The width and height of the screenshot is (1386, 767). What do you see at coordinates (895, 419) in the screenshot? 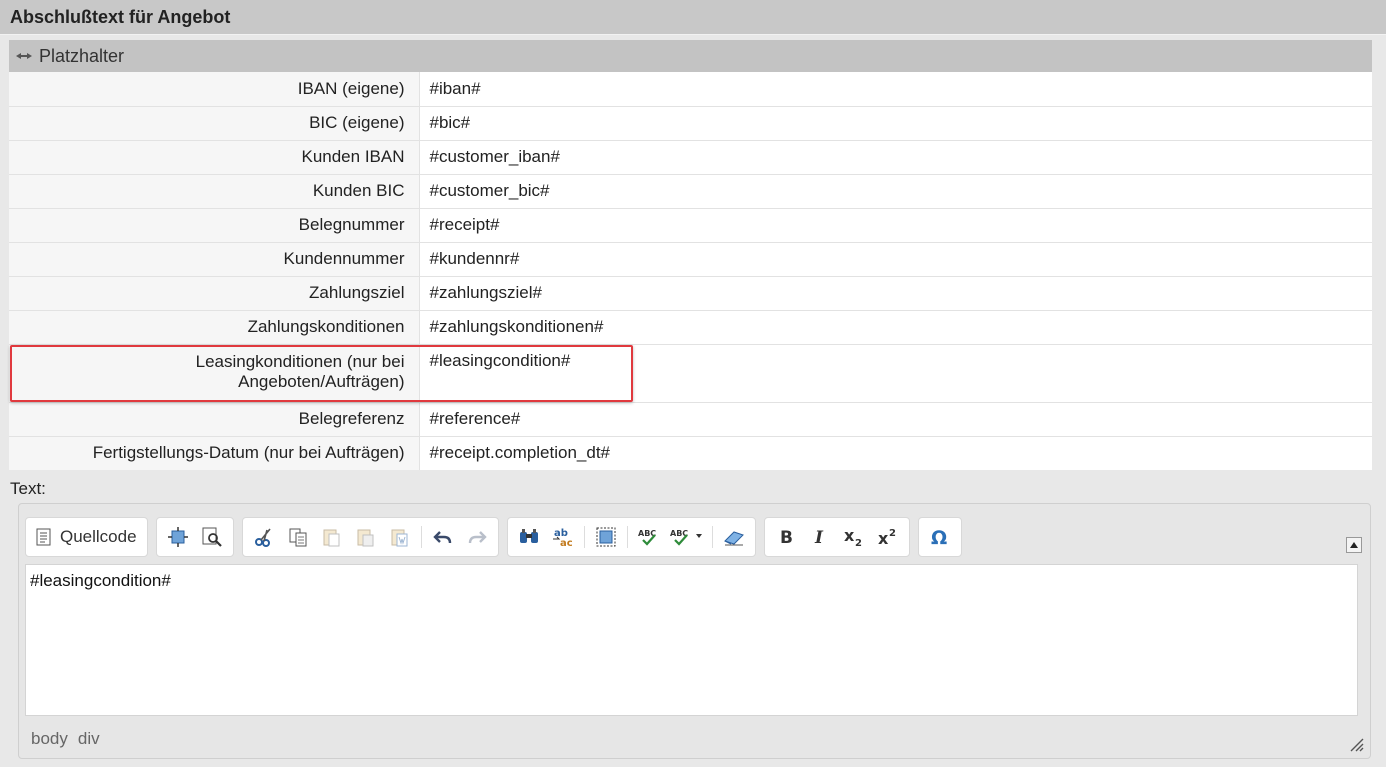
I see `placeholder-value: #reference#` at bounding box center [895, 419].